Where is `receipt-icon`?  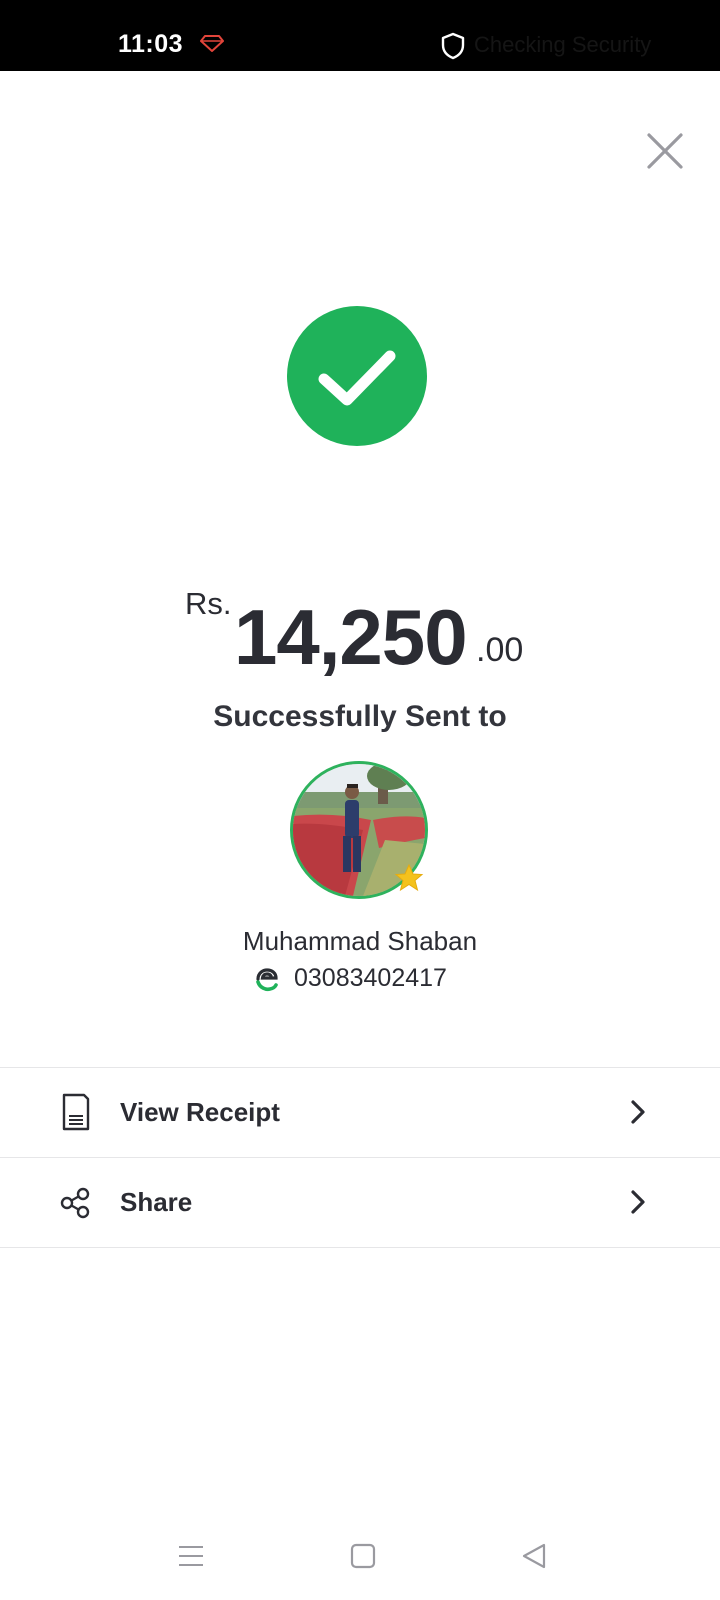
receipt-icon is located at coordinates (76, 1112).